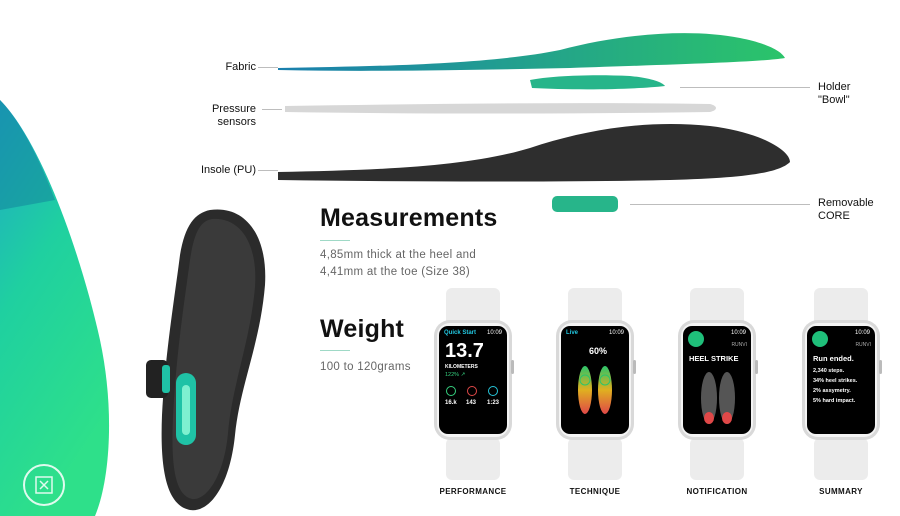 This screenshot has width=900, height=516. What do you see at coordinates (833, 358) in the screenshot?
I see `watch-title: Run ended.` at bounding box center [833, 358].